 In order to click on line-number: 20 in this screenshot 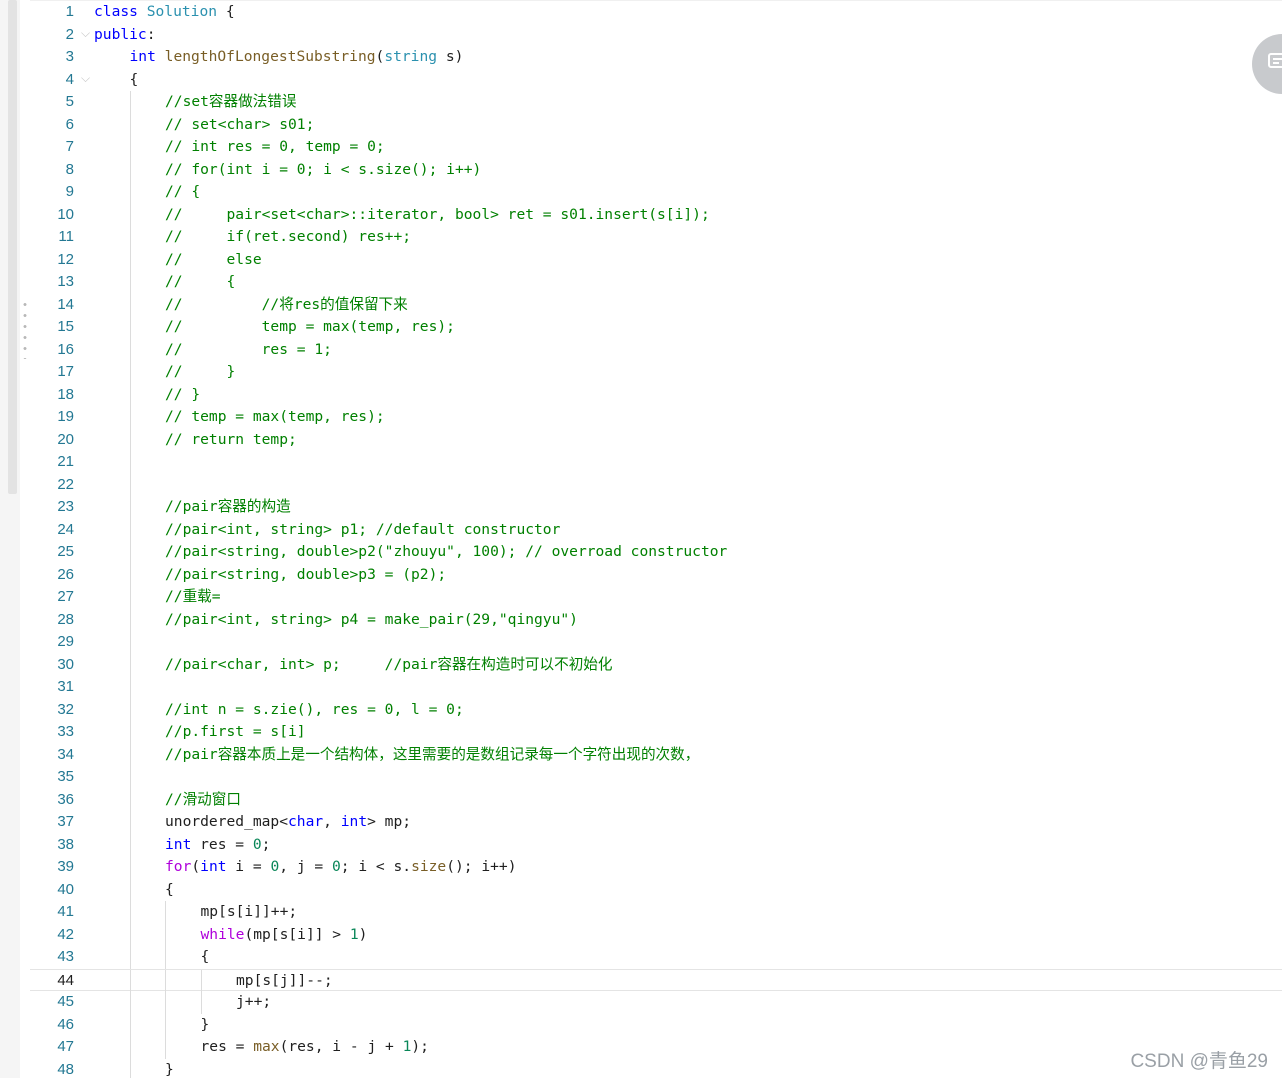, I will do `click(65, 439)`.